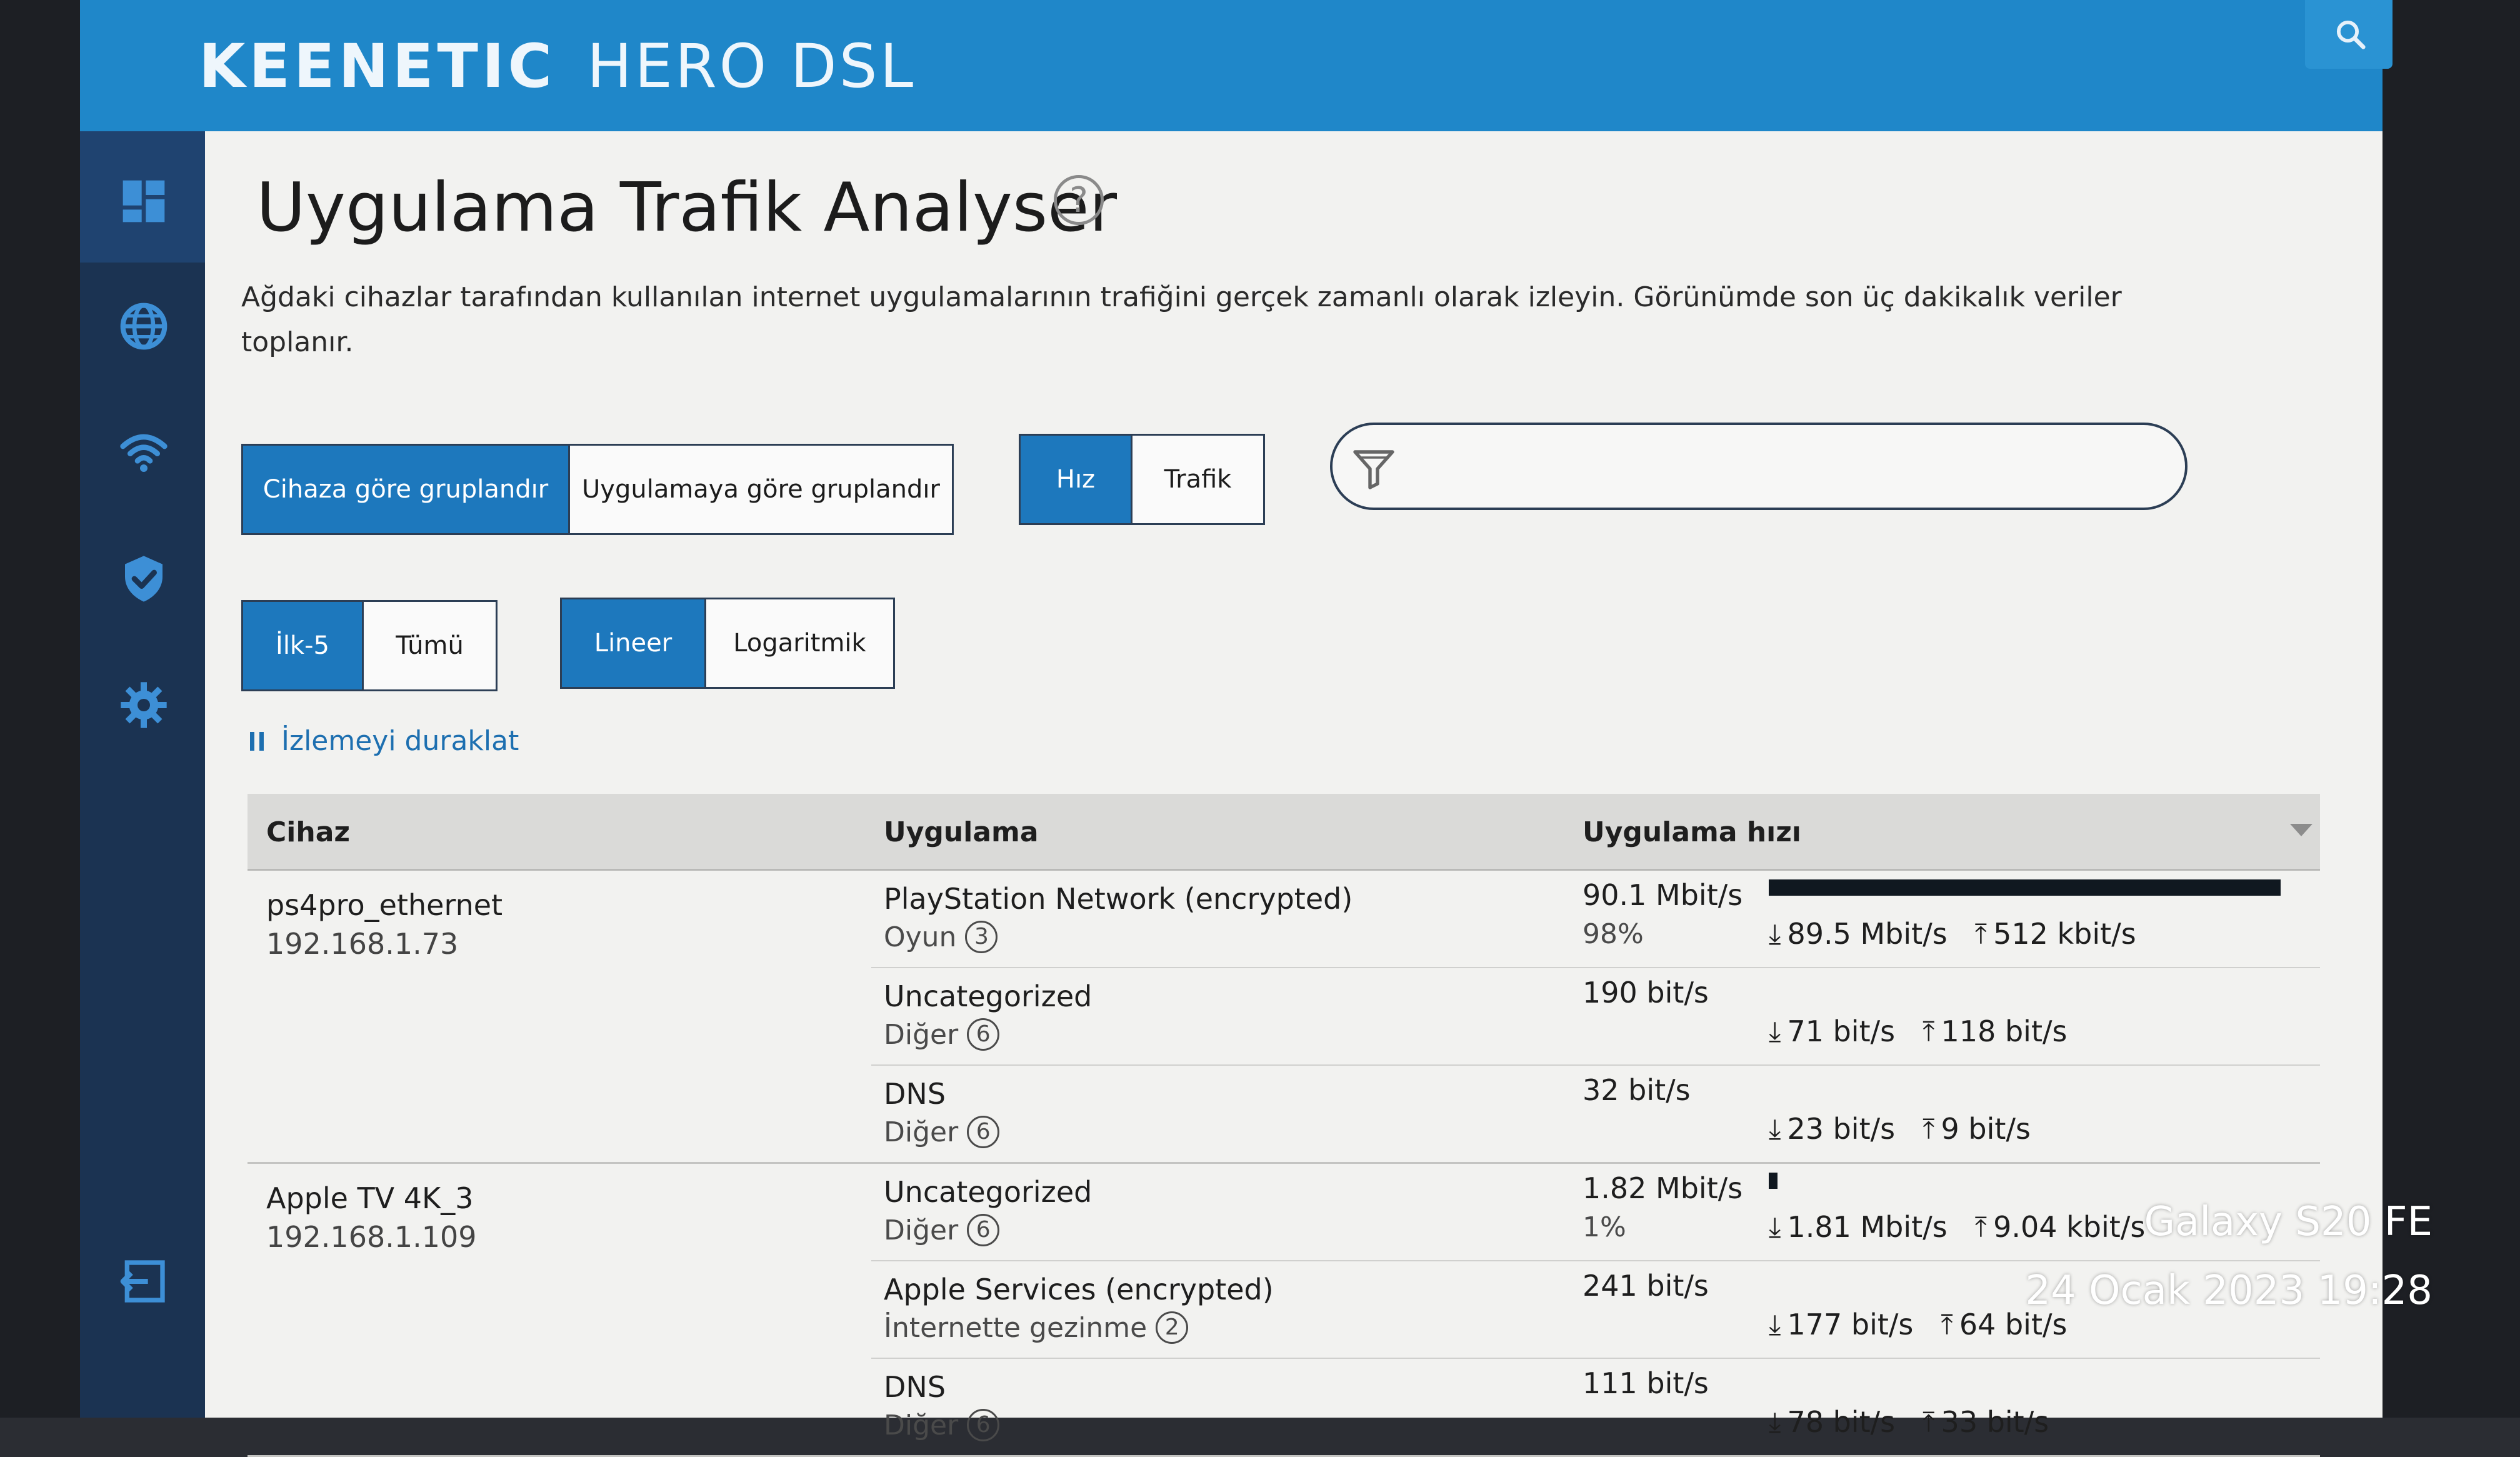 This screenshot has height=1457, width=2520. What do you see at coordinates (1662, 895) in the screenshot?
I see `app-speed: 90.1 Mbit/s` at bounding box center [1662, 895].